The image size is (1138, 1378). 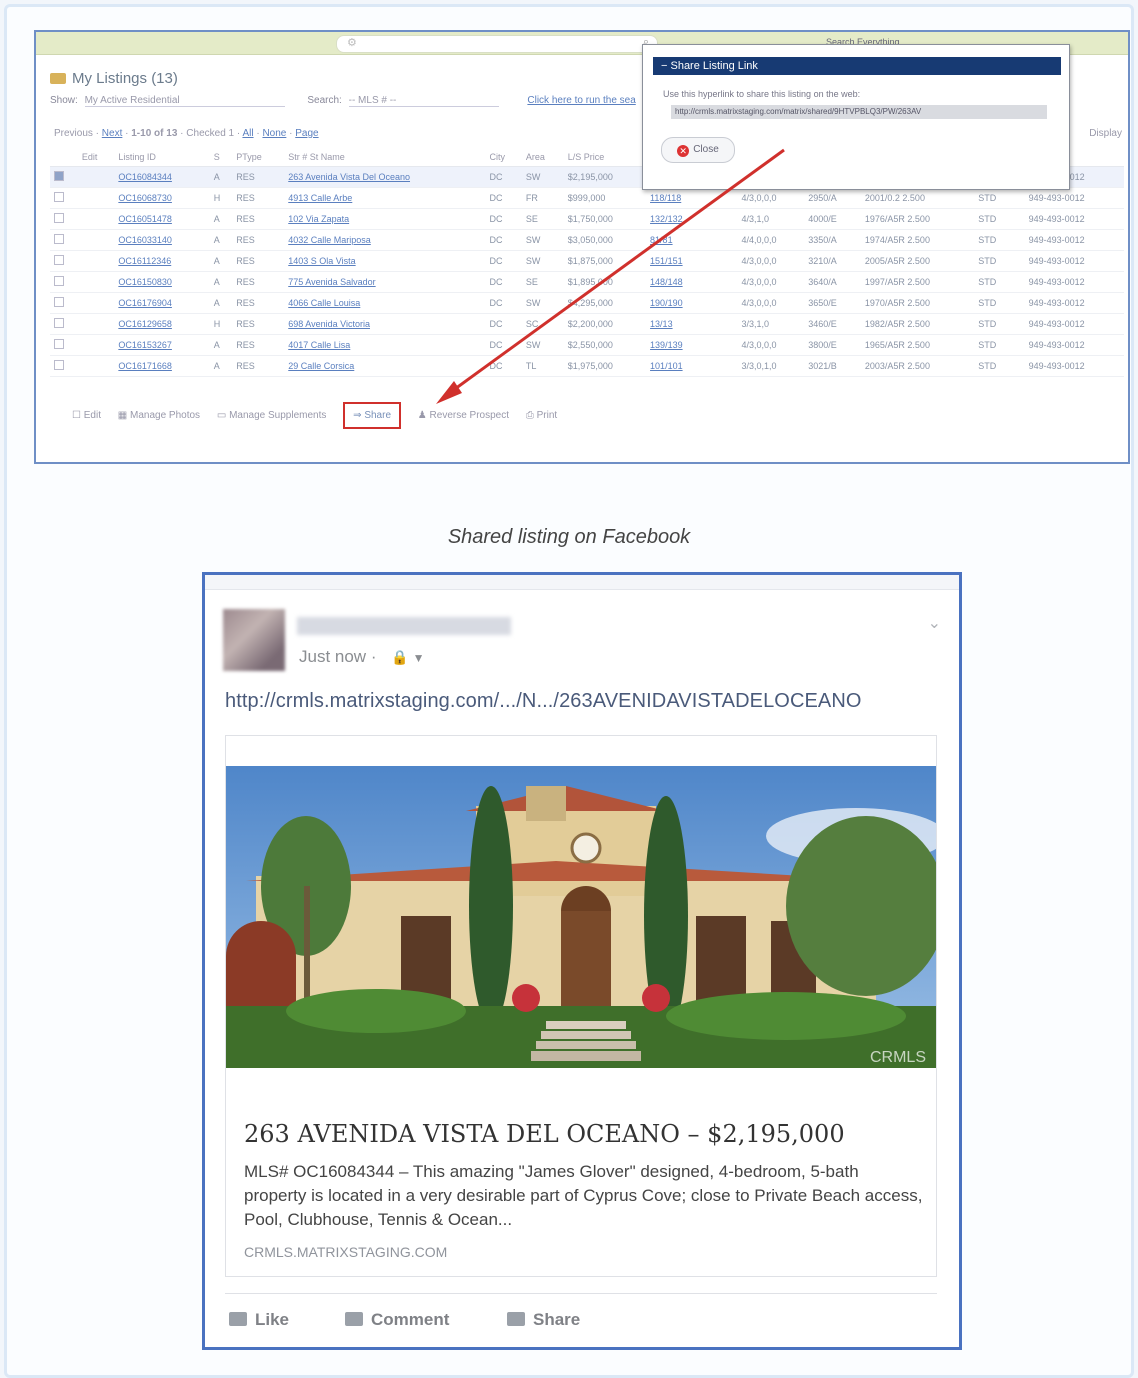 What do you see at coordinates (385, 303) in the screenshot?
I see `cell-addr: 4066 Calle Louisa` at bounding box center [385, 303].